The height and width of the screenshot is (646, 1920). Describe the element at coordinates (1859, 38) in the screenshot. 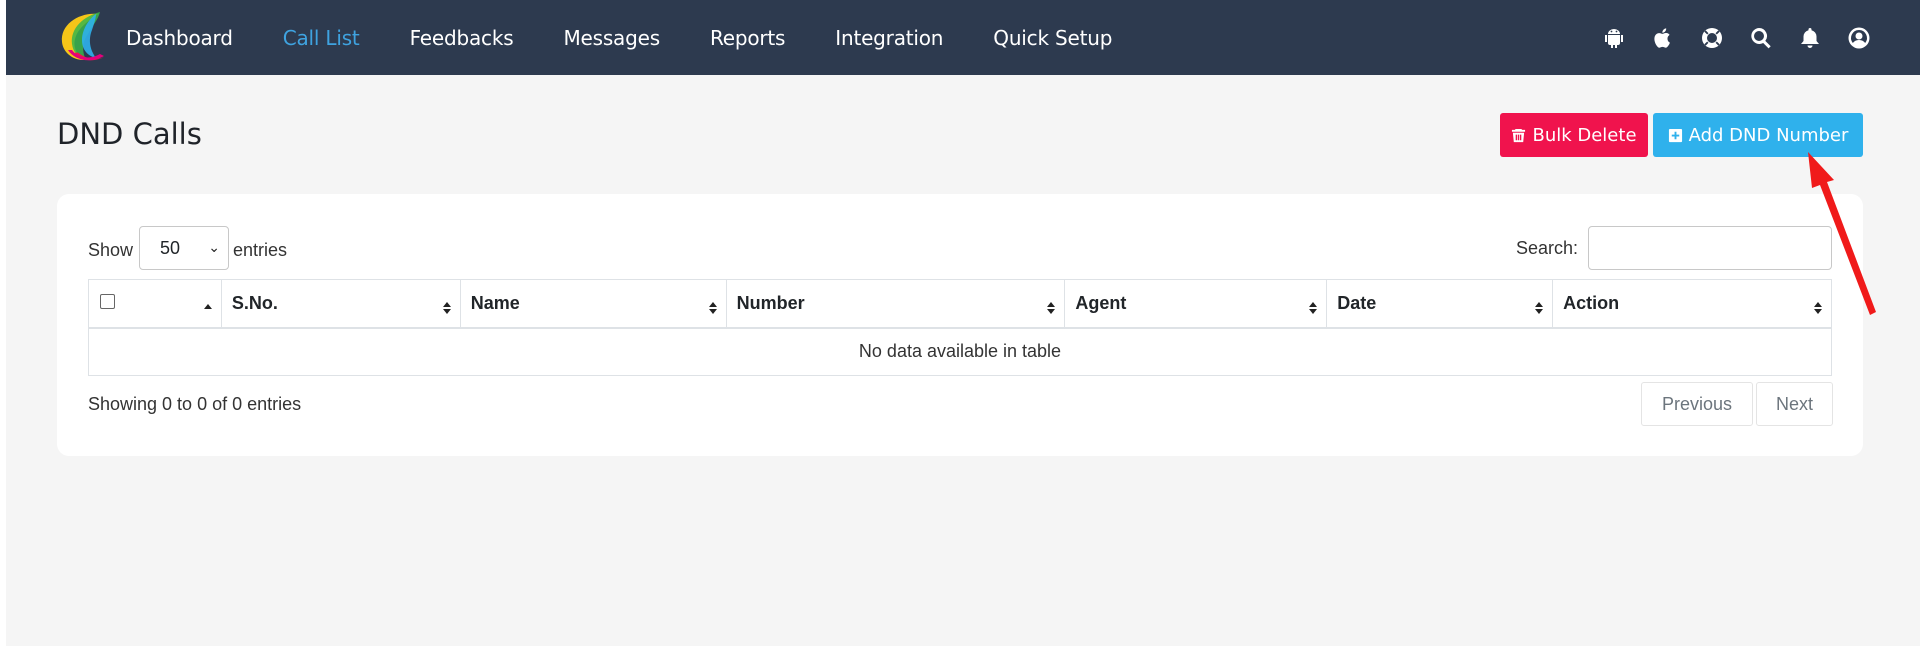

I see `user-circle-icon` at that location.